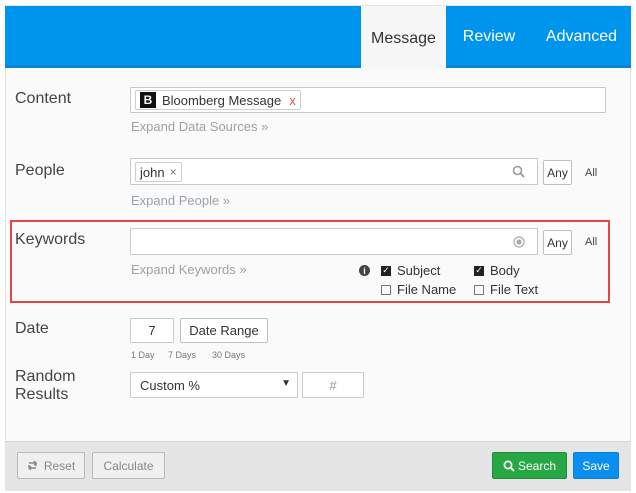 This screenshot has height=493, width=636. Describe the element at coordinates (40, 170) in the screenshot. I see `people-label: People` at that location.